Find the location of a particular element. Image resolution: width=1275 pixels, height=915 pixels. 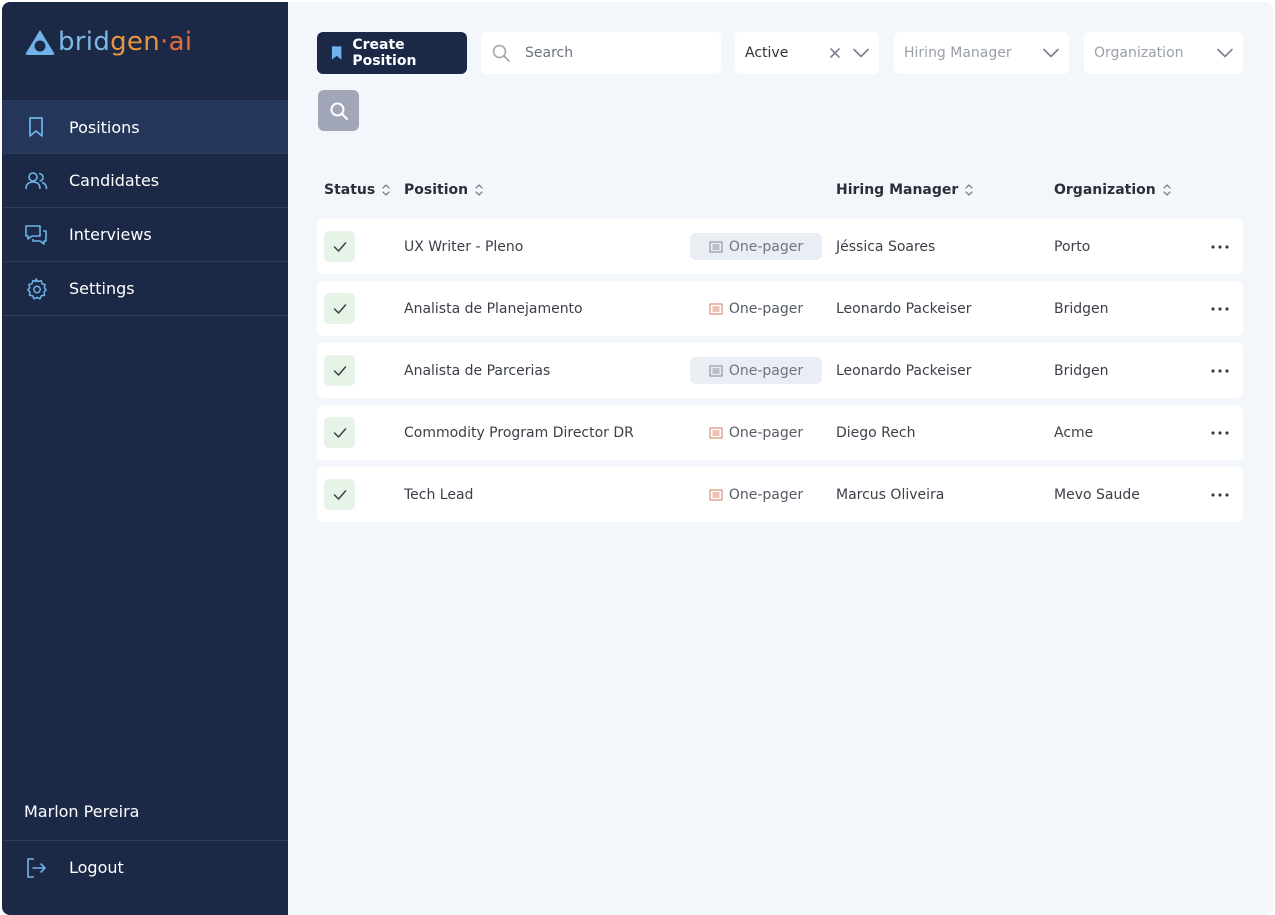

logout-label: Logout is located at coordinates (96, 867).